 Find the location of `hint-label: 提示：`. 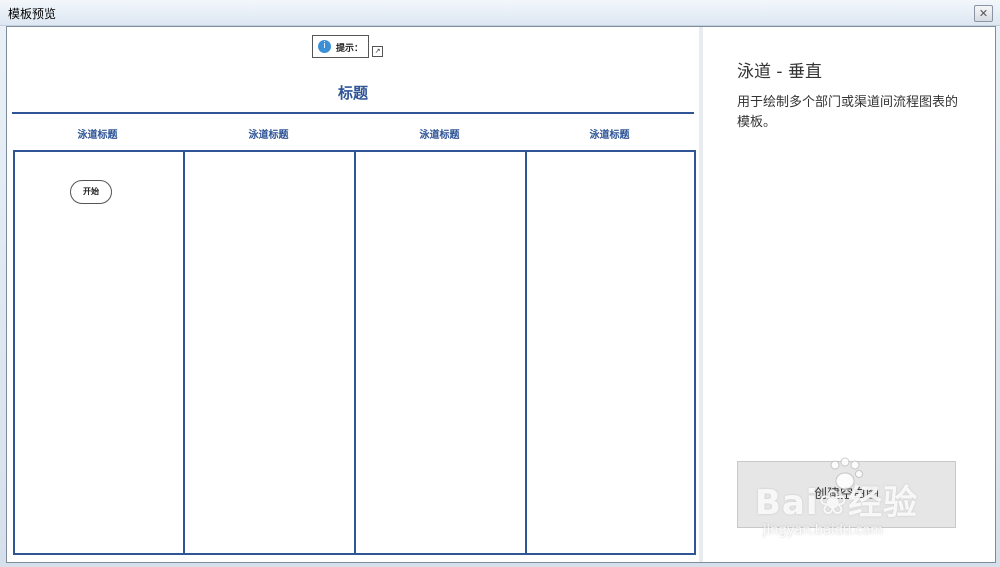

hint-label: 提示： is located at coordinates (350, 49).